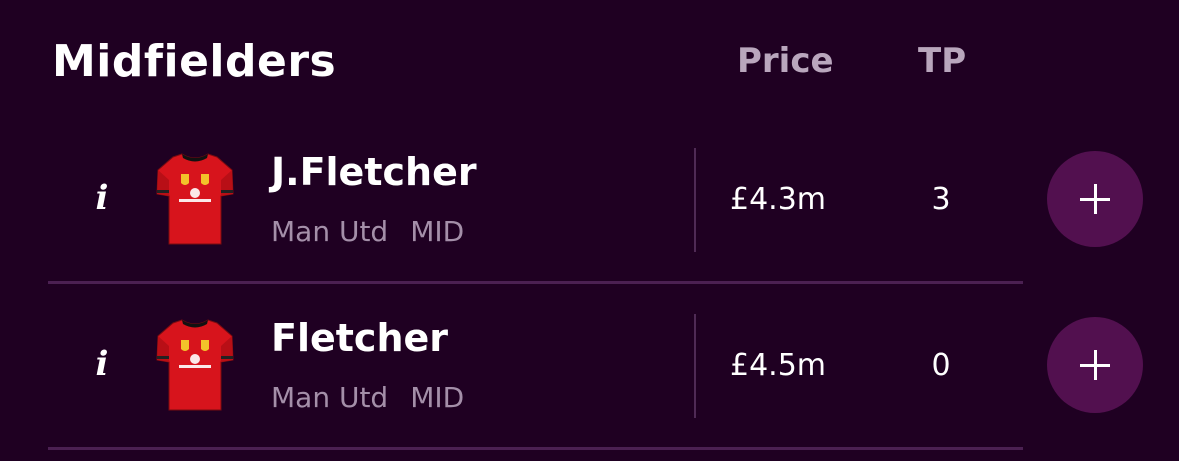 This screenshot has width=1179, height=461. Describe the element at coordinates (374, 172) in the screenshot. I see `player-name: J.Fletcher` at that location.